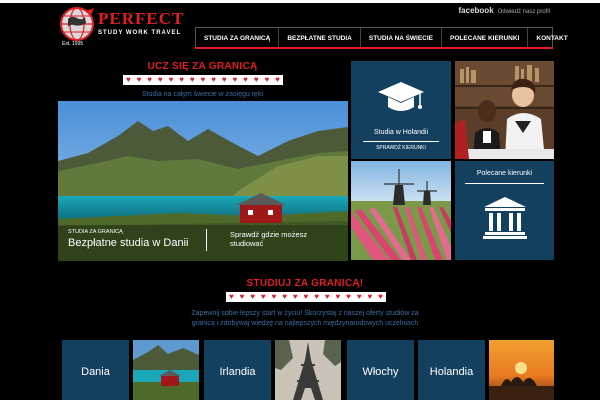 The height and width of the screenshot is (400, 600). Describe the element at coordinates (476, 10) in the screenshot. I see `facebook-icon: facebook` at that location.